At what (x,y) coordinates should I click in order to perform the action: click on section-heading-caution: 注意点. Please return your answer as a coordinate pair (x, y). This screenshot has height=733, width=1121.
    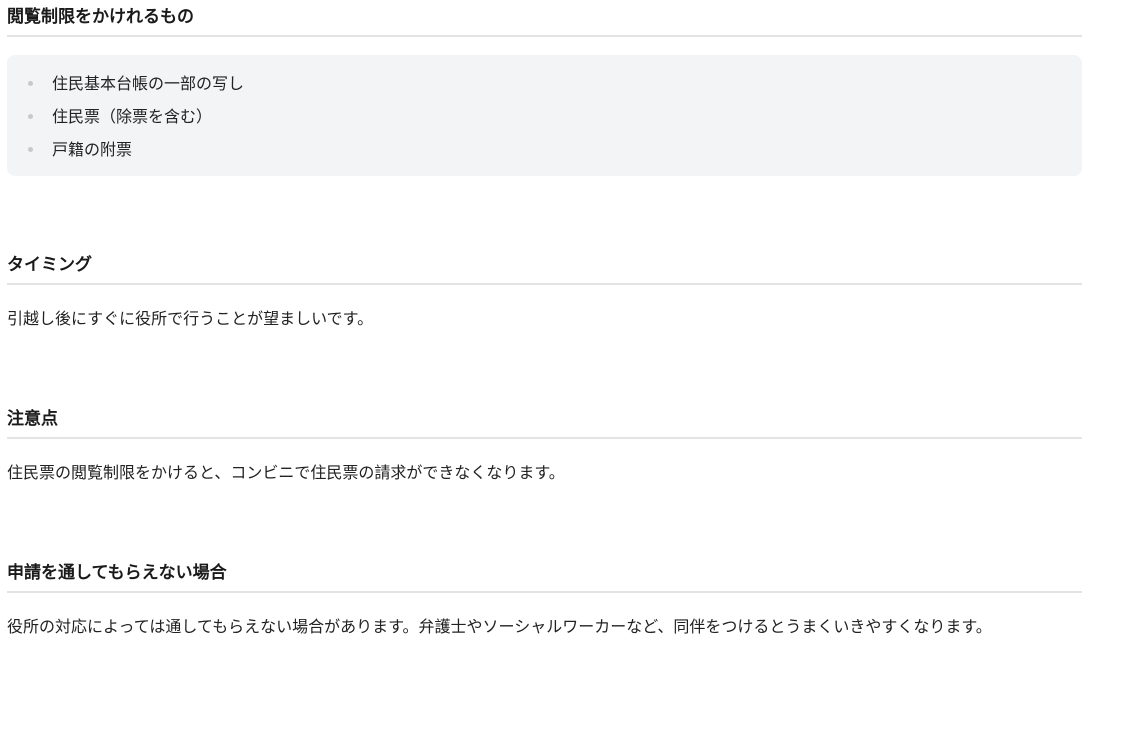
    Looking at the image, I should click on (544, 423).